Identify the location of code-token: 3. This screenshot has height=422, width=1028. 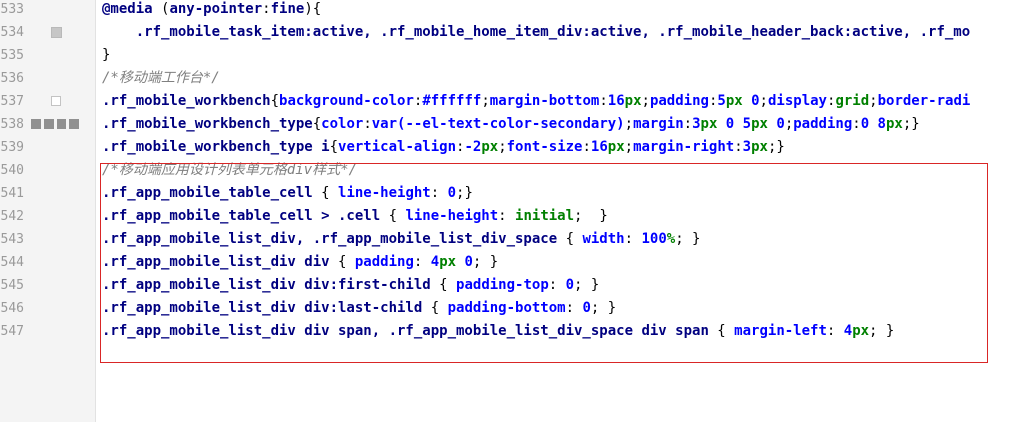
(696, 124).